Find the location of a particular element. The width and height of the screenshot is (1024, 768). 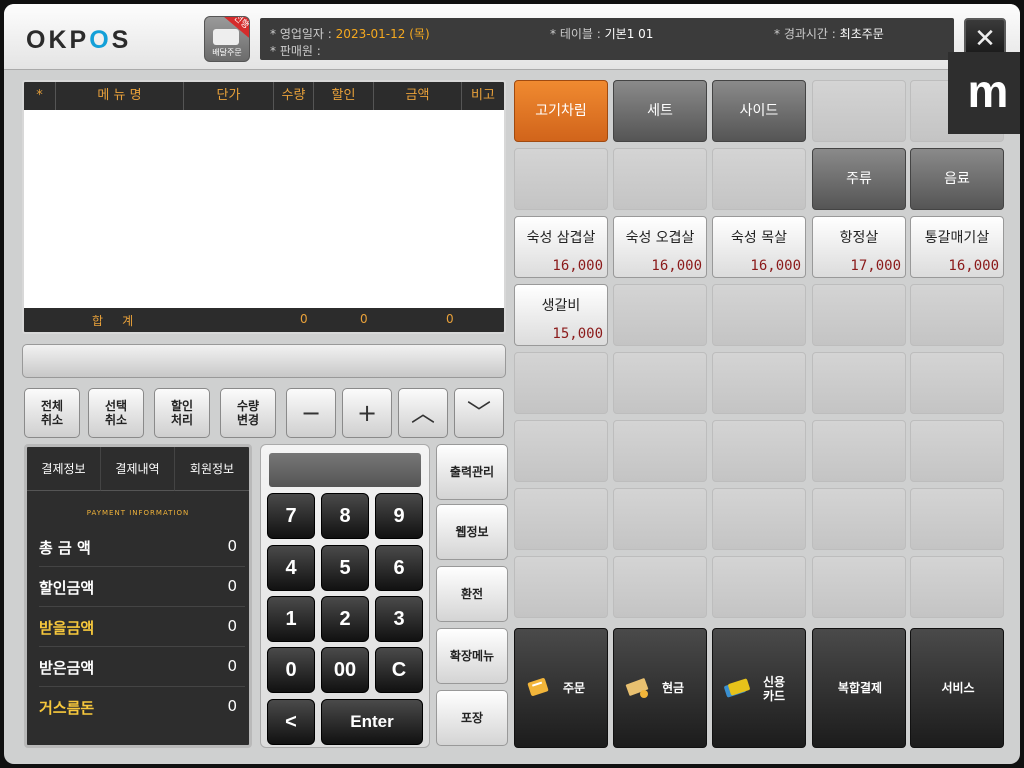

change-amount-label: 거스름돈 is located at coordinates (67, 708).